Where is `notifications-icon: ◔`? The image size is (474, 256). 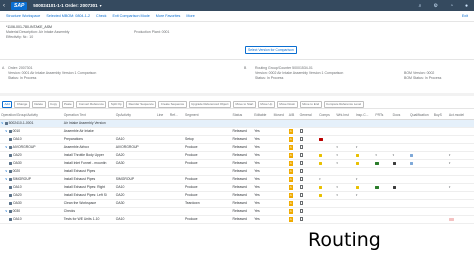
notifications-icon: ◔ is located at coordinates (451, 6).